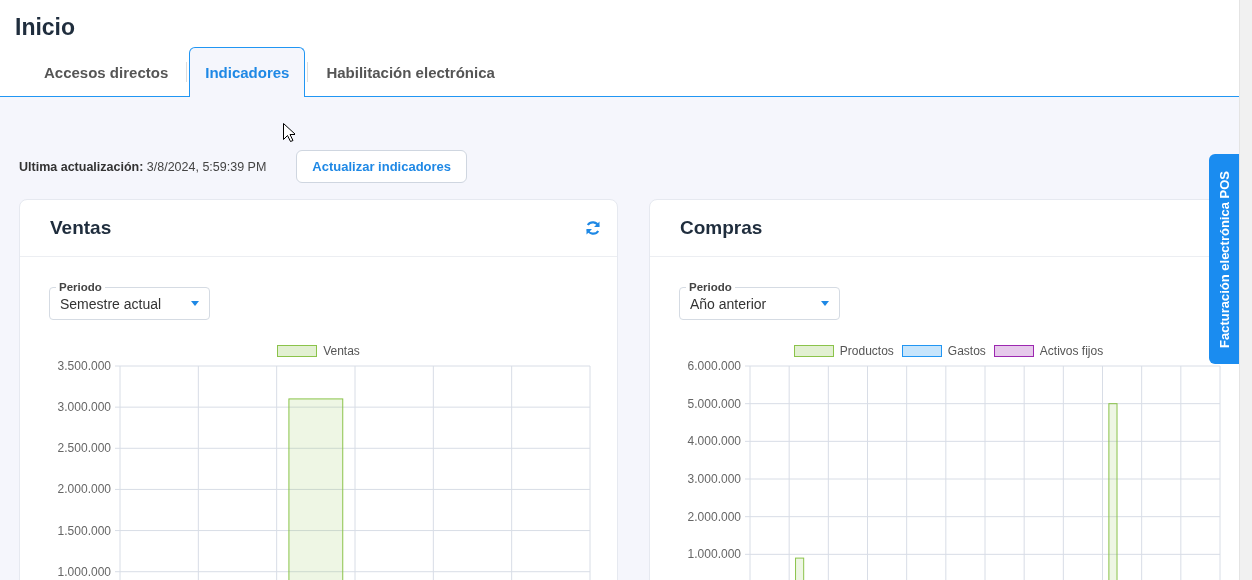 This screenshot has height=580, width=1252. I want to click on axis-tick-label: 6.000.000, so click(714, 366).